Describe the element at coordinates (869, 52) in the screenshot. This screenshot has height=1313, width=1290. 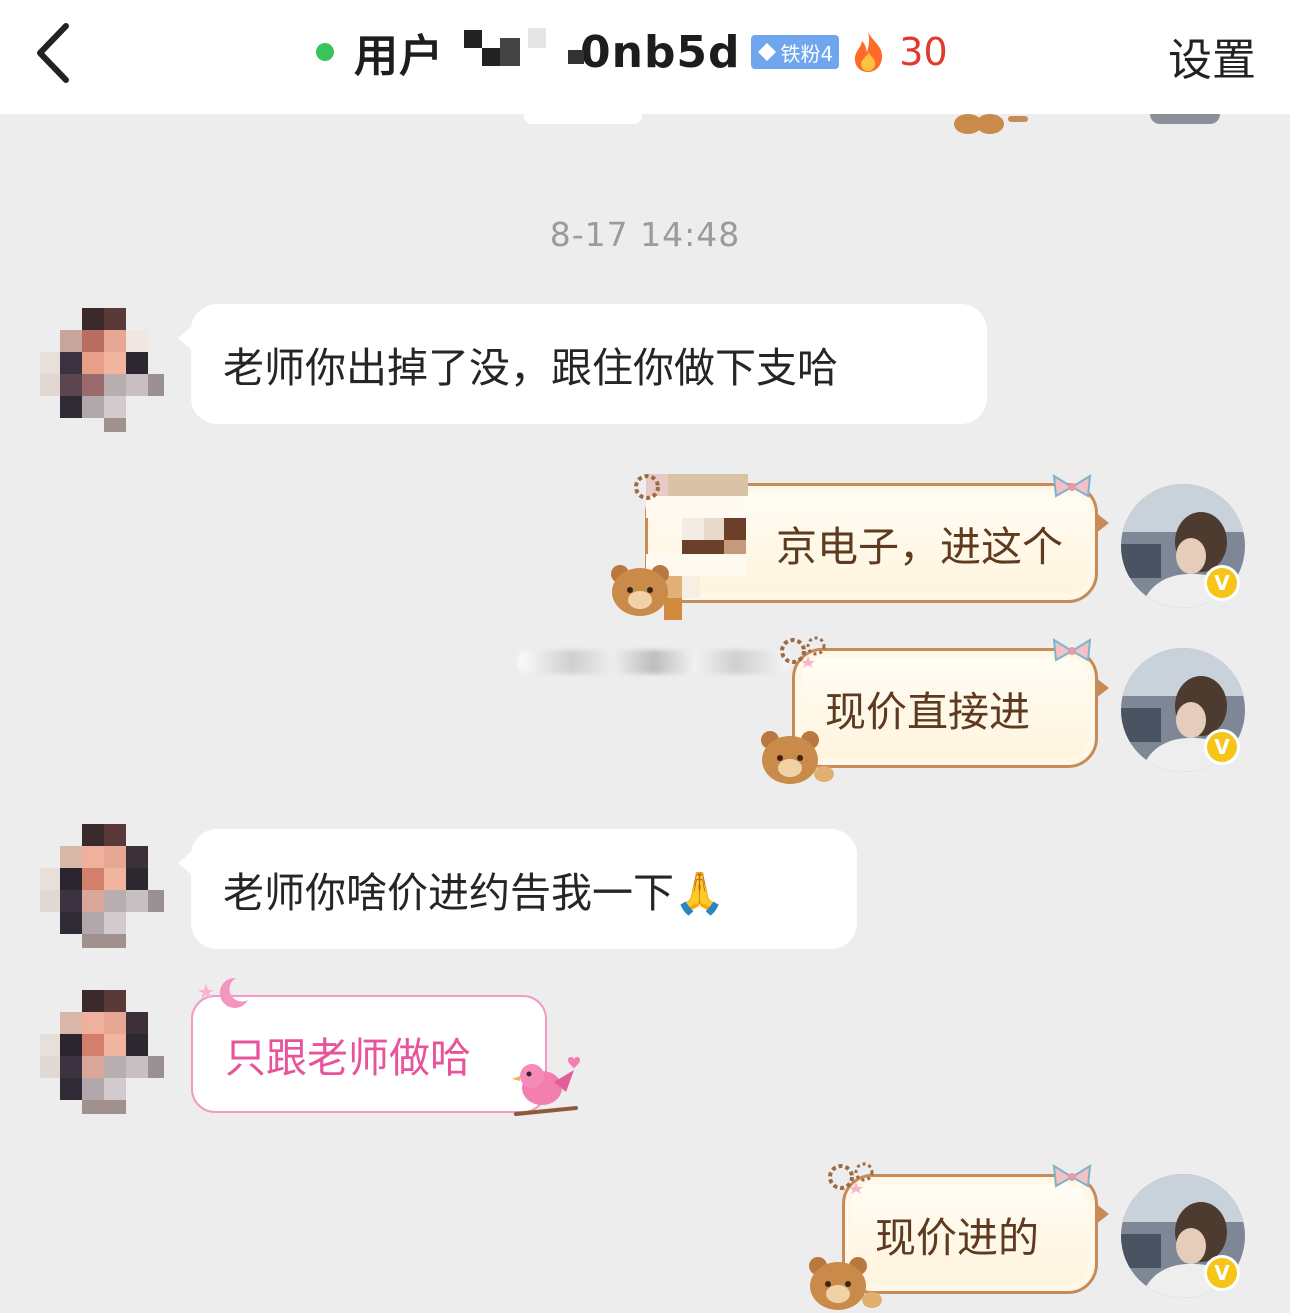
I see `fire-icon` at that location.